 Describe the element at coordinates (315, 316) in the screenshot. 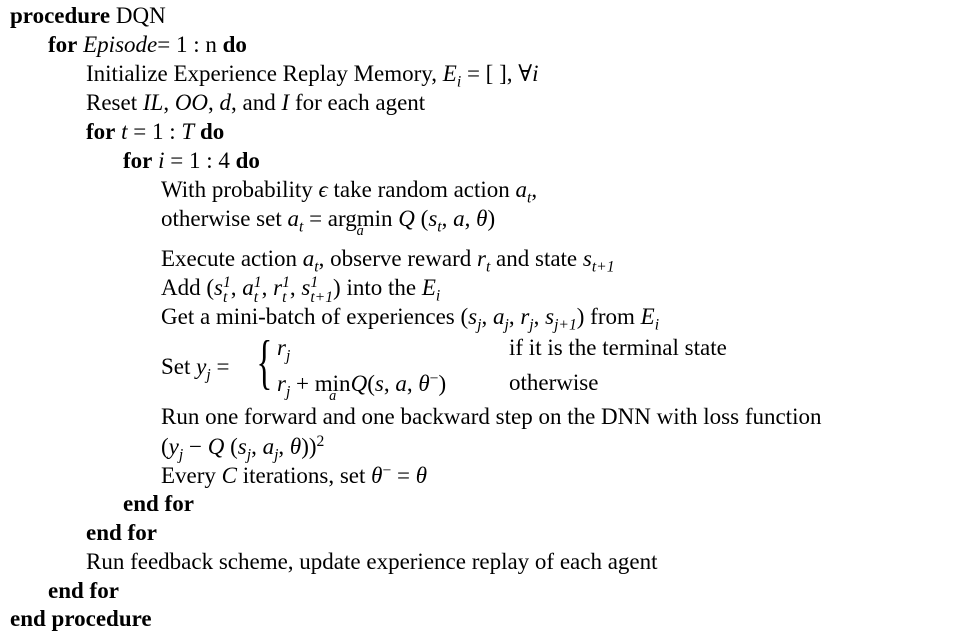

I see `text: Get a mini-batch of experiences (` at that location.